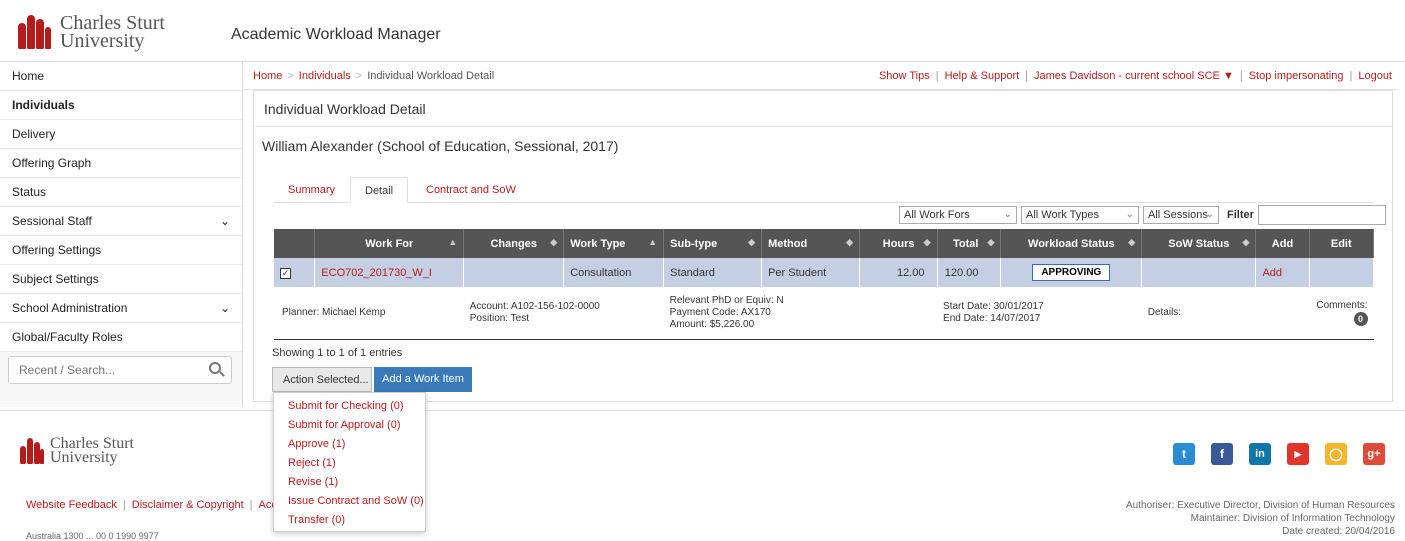  I want to click on twitter-icon: t, so click(1184, 454).